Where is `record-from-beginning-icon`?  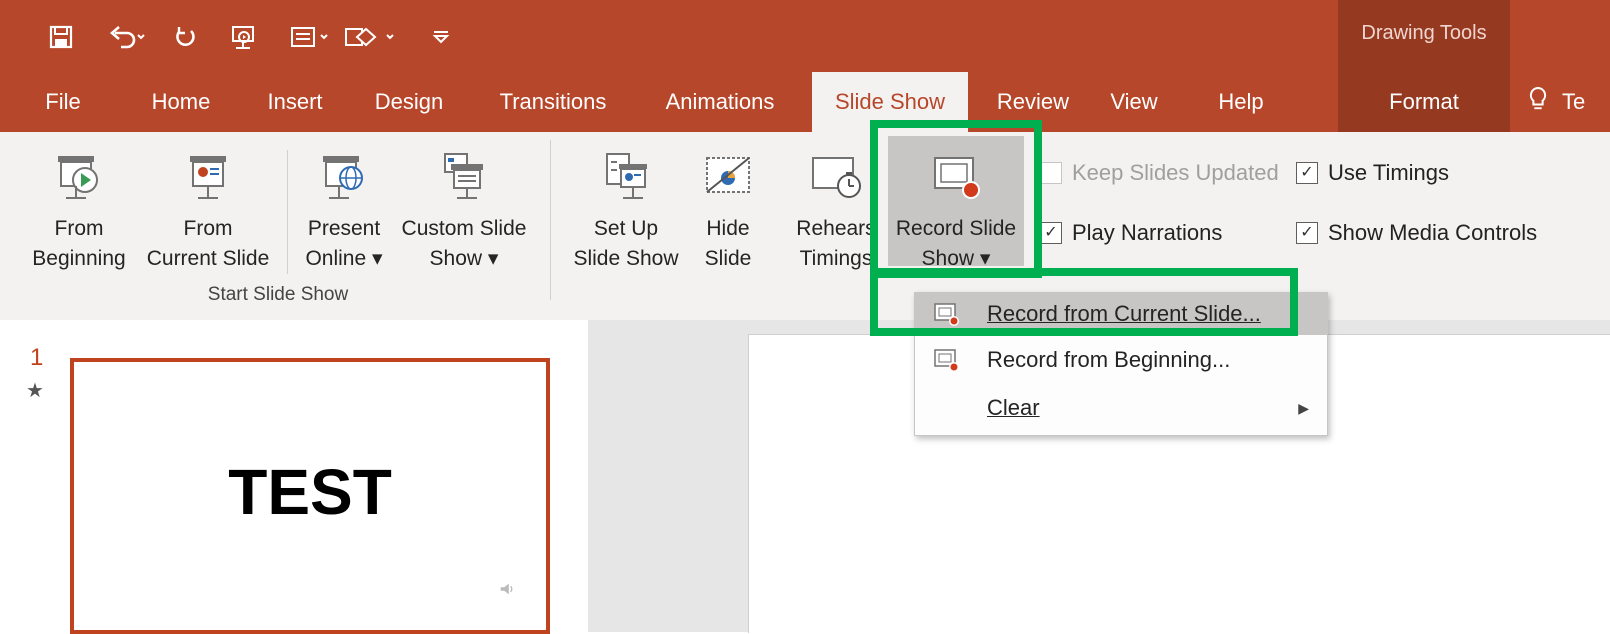 record-from-beginning-icon is located at coordinates (947, 360).